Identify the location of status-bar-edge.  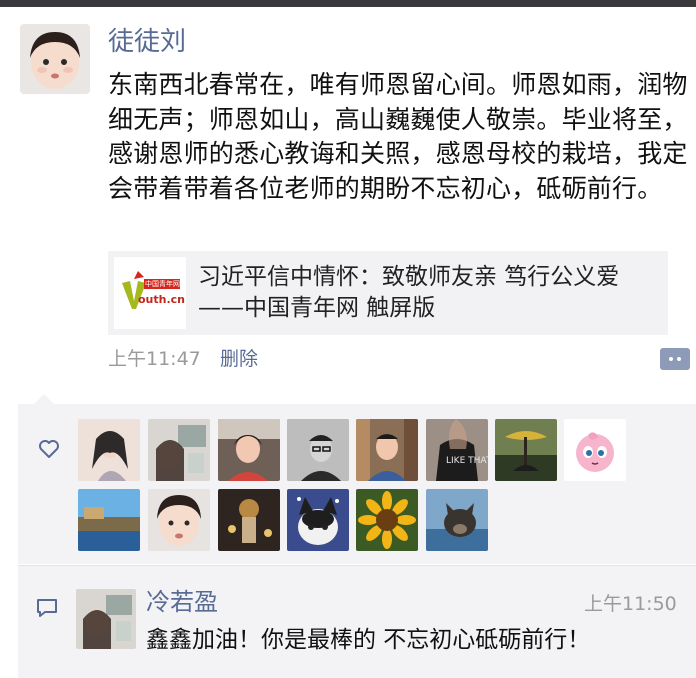
(348, 3).